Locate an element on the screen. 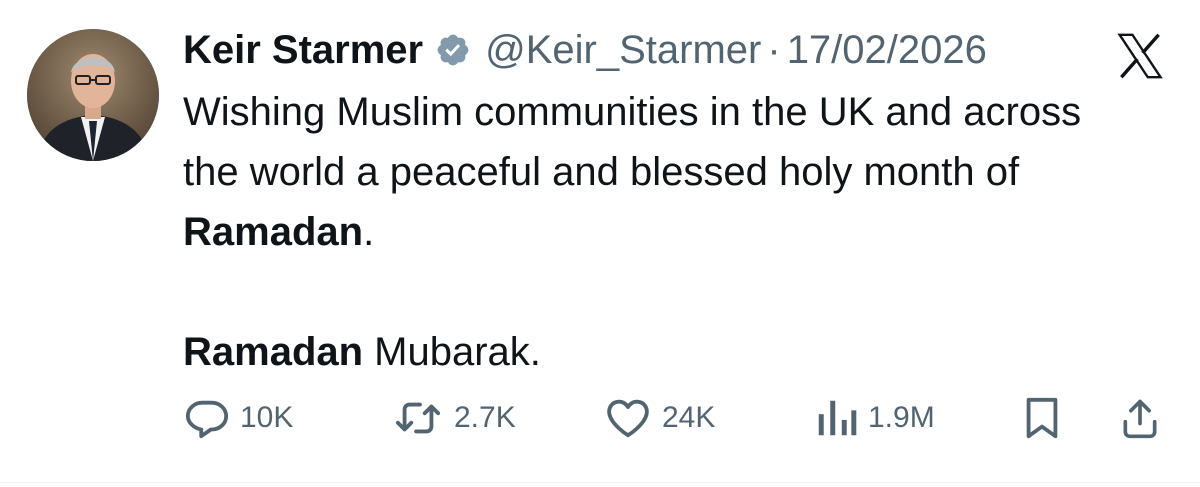 This screenshot has height=487, width=1200. bookmark-icon is located at coordinates (1042, 418).